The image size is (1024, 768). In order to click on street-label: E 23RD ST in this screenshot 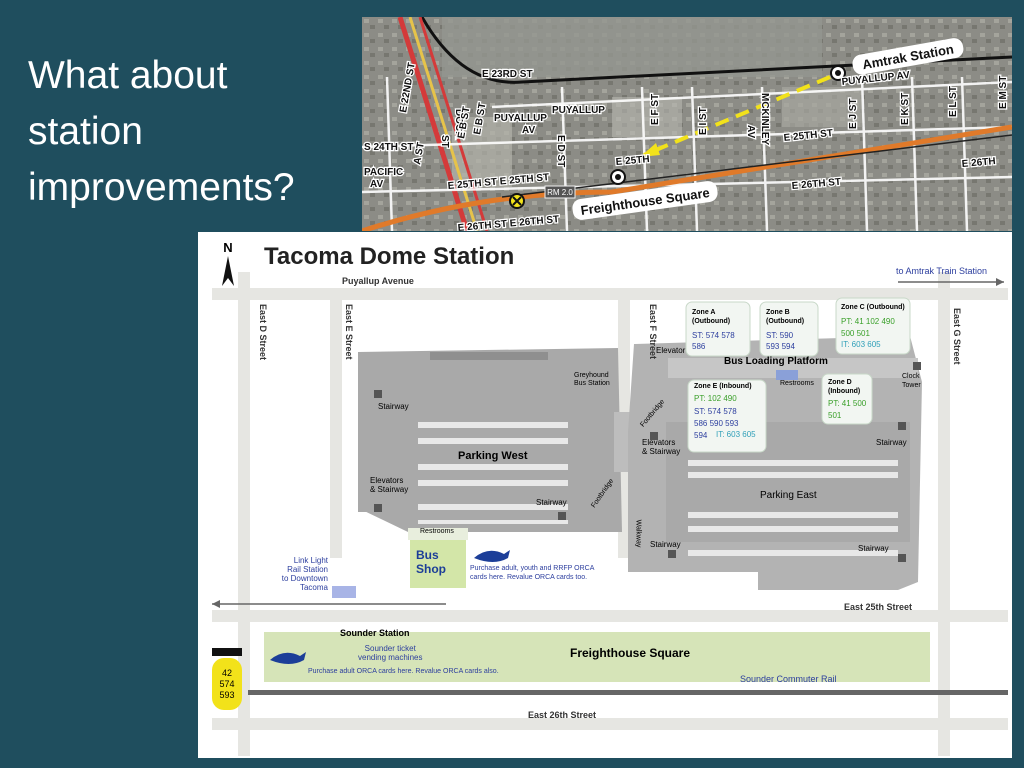, I will do `click(507, 74)`.